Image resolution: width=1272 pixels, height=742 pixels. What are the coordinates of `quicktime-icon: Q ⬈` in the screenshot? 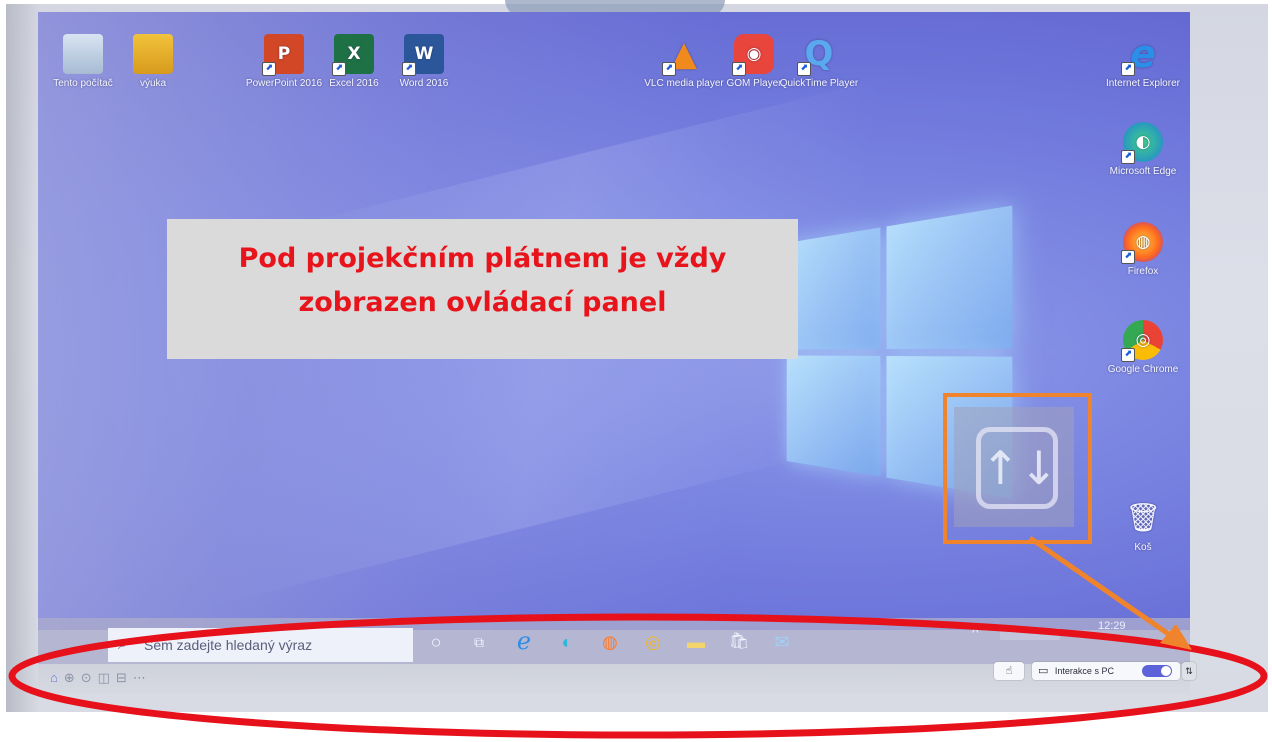 It's located at (818, 55).